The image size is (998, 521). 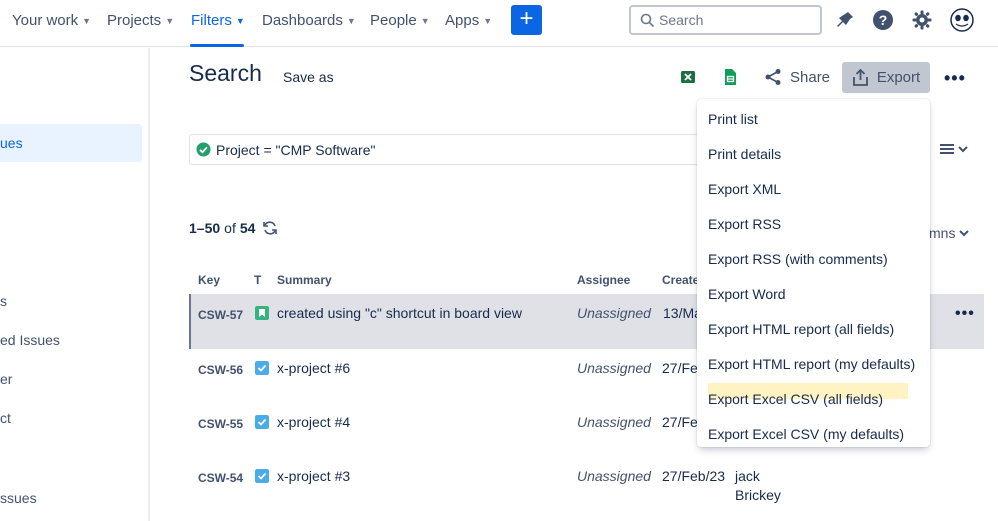 I want to click on sidebar: ues s ed Issues er ct ssues, so click(x=75, y=284).